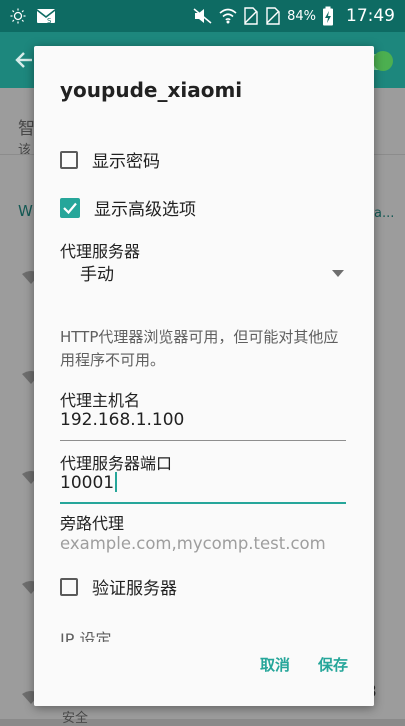  I want to click on advanced-options-row: 显示高级选项, so click(128, 207).